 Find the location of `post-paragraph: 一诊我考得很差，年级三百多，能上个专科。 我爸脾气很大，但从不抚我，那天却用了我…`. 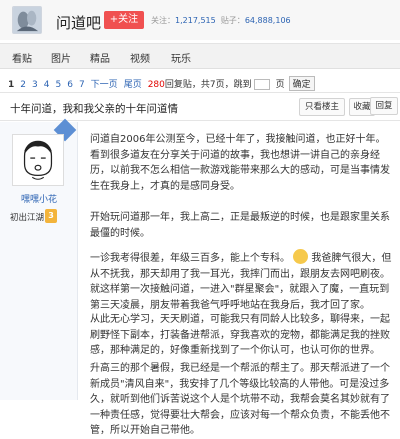

post-paragraph: 一诊我考得很差，年级三百多，能上个专科。 我爸脾气很大，但从不抚我，那天却用了我… is located at coordinates (242, 281).